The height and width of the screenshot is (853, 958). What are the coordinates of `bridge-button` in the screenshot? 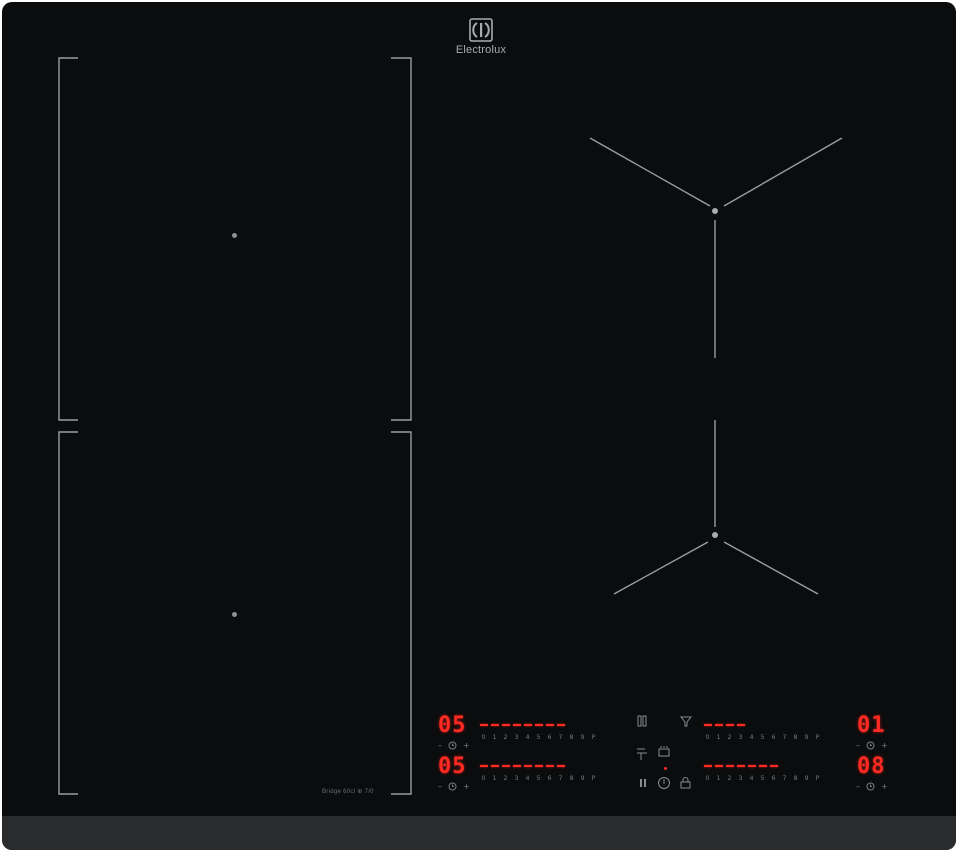 It's located at (642, 721).